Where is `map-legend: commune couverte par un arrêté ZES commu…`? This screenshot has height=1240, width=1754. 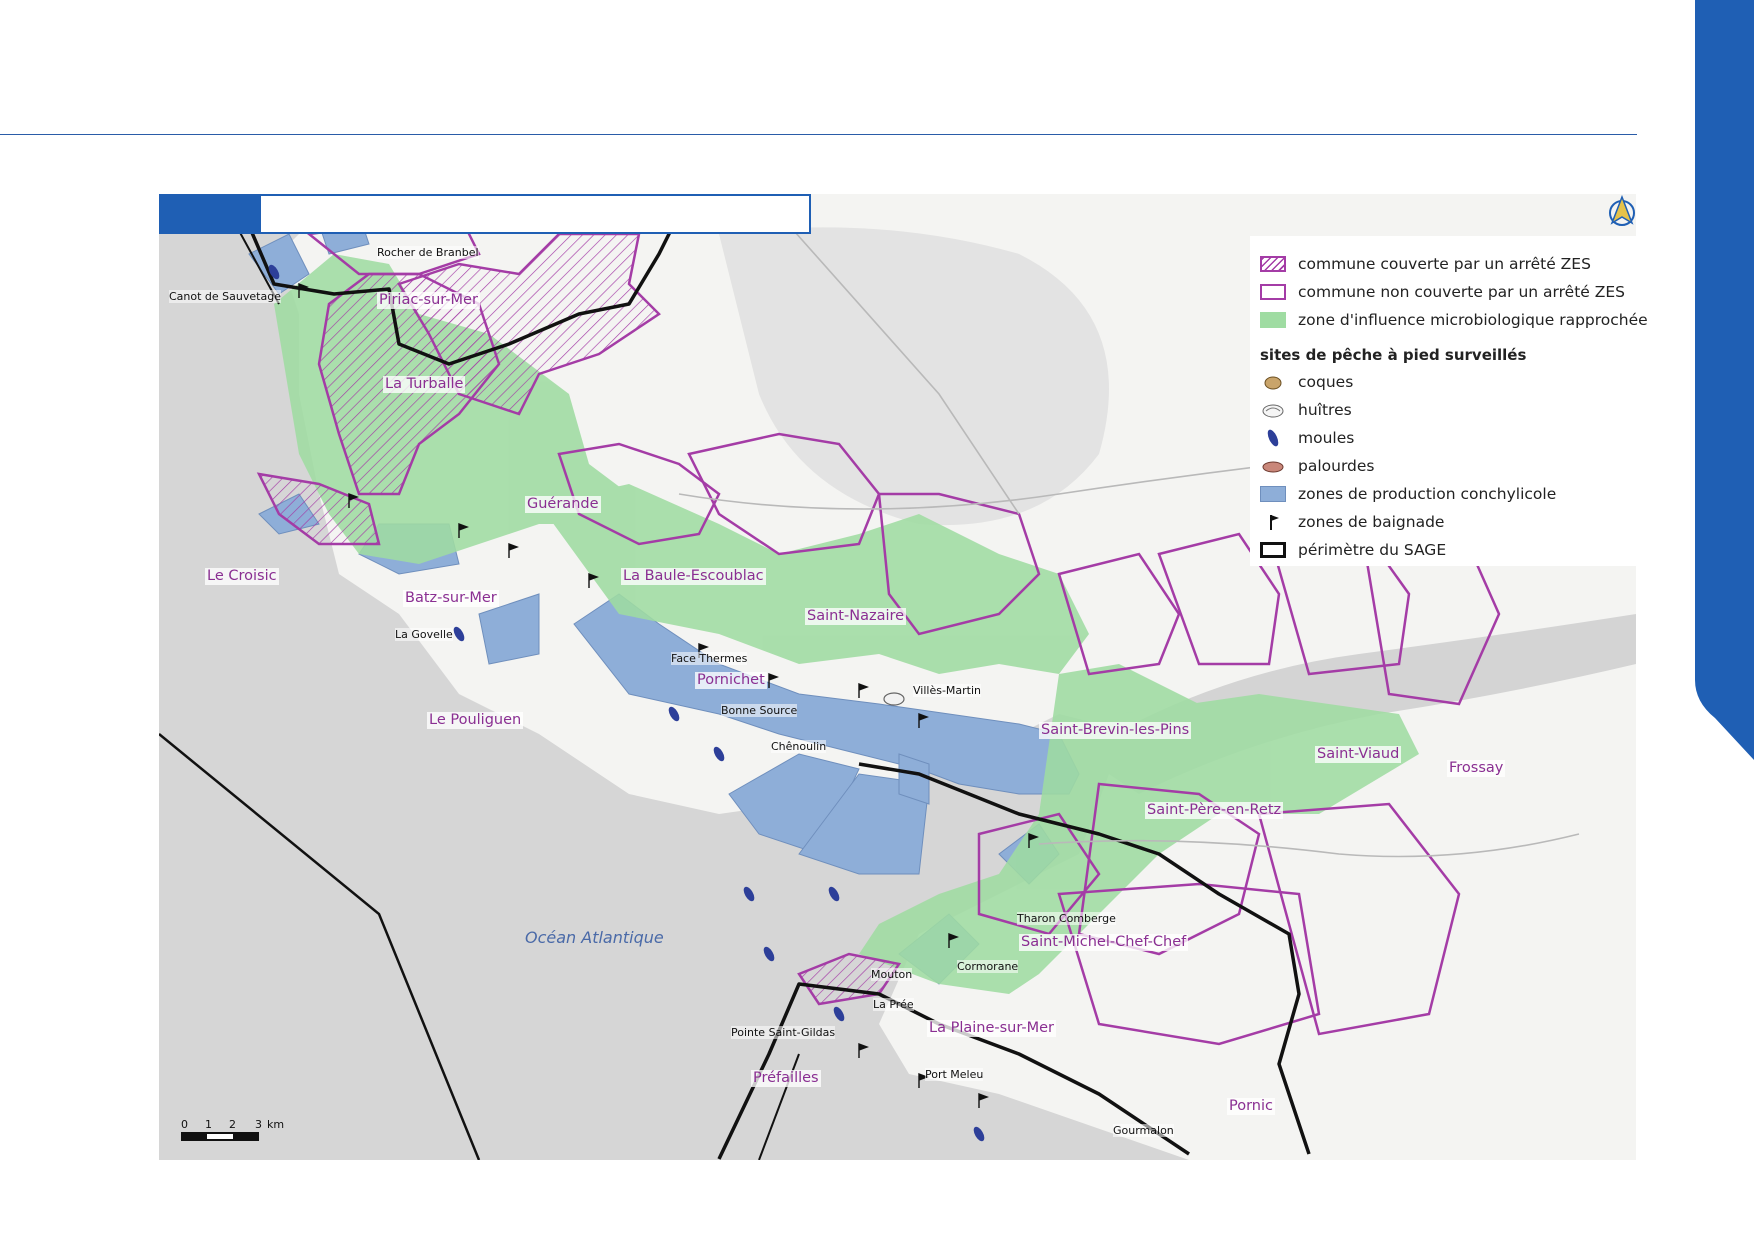 map-legend: commune couverte par un arrêté ZES commu… is located at coordinates (1449, 401).